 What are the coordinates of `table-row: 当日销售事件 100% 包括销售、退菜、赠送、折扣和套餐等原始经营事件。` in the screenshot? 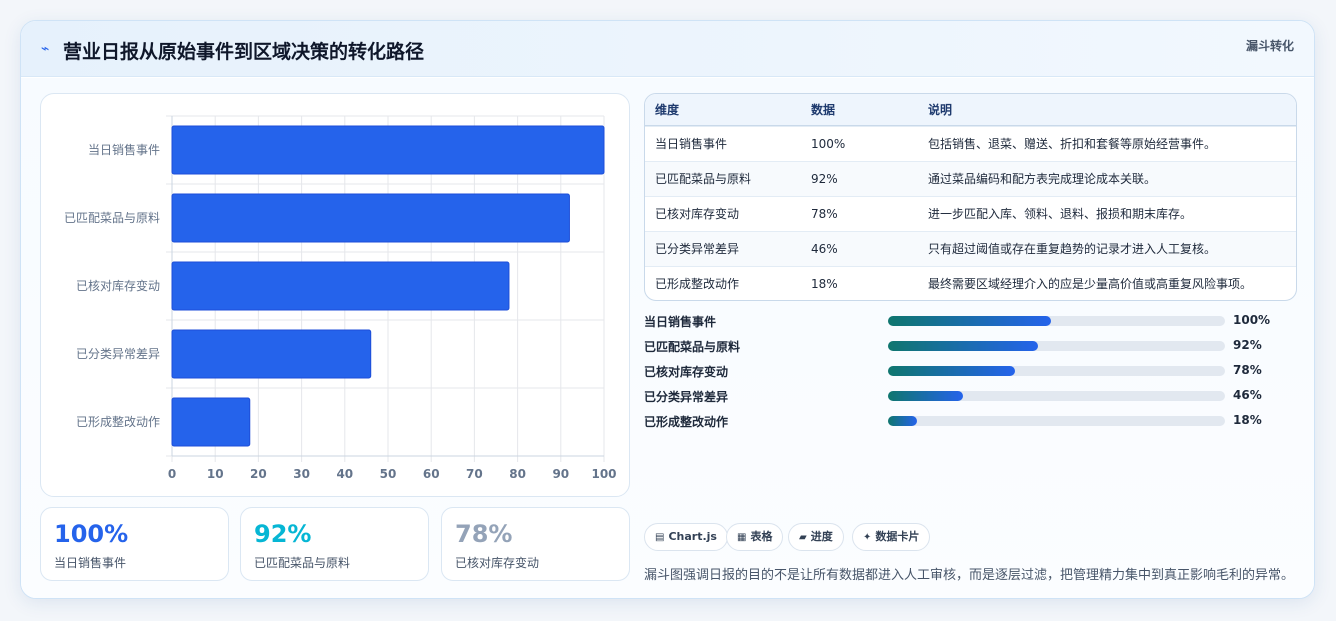 It's located at (970, 143).